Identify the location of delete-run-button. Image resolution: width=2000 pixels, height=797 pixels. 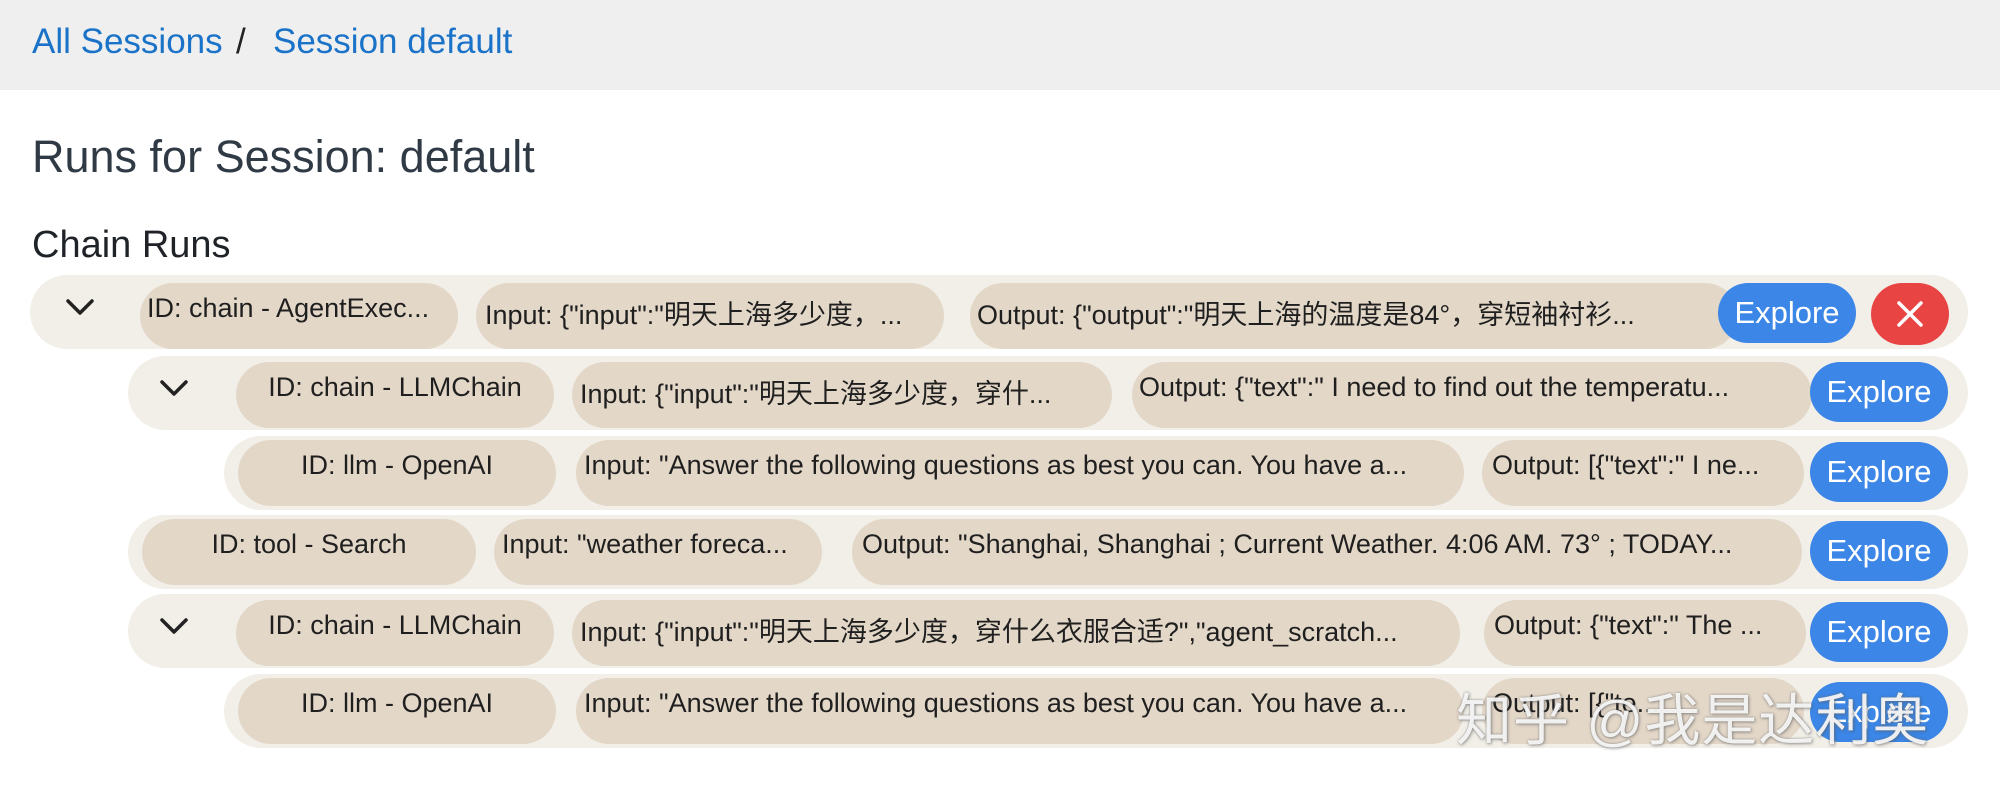
(1910, 314).